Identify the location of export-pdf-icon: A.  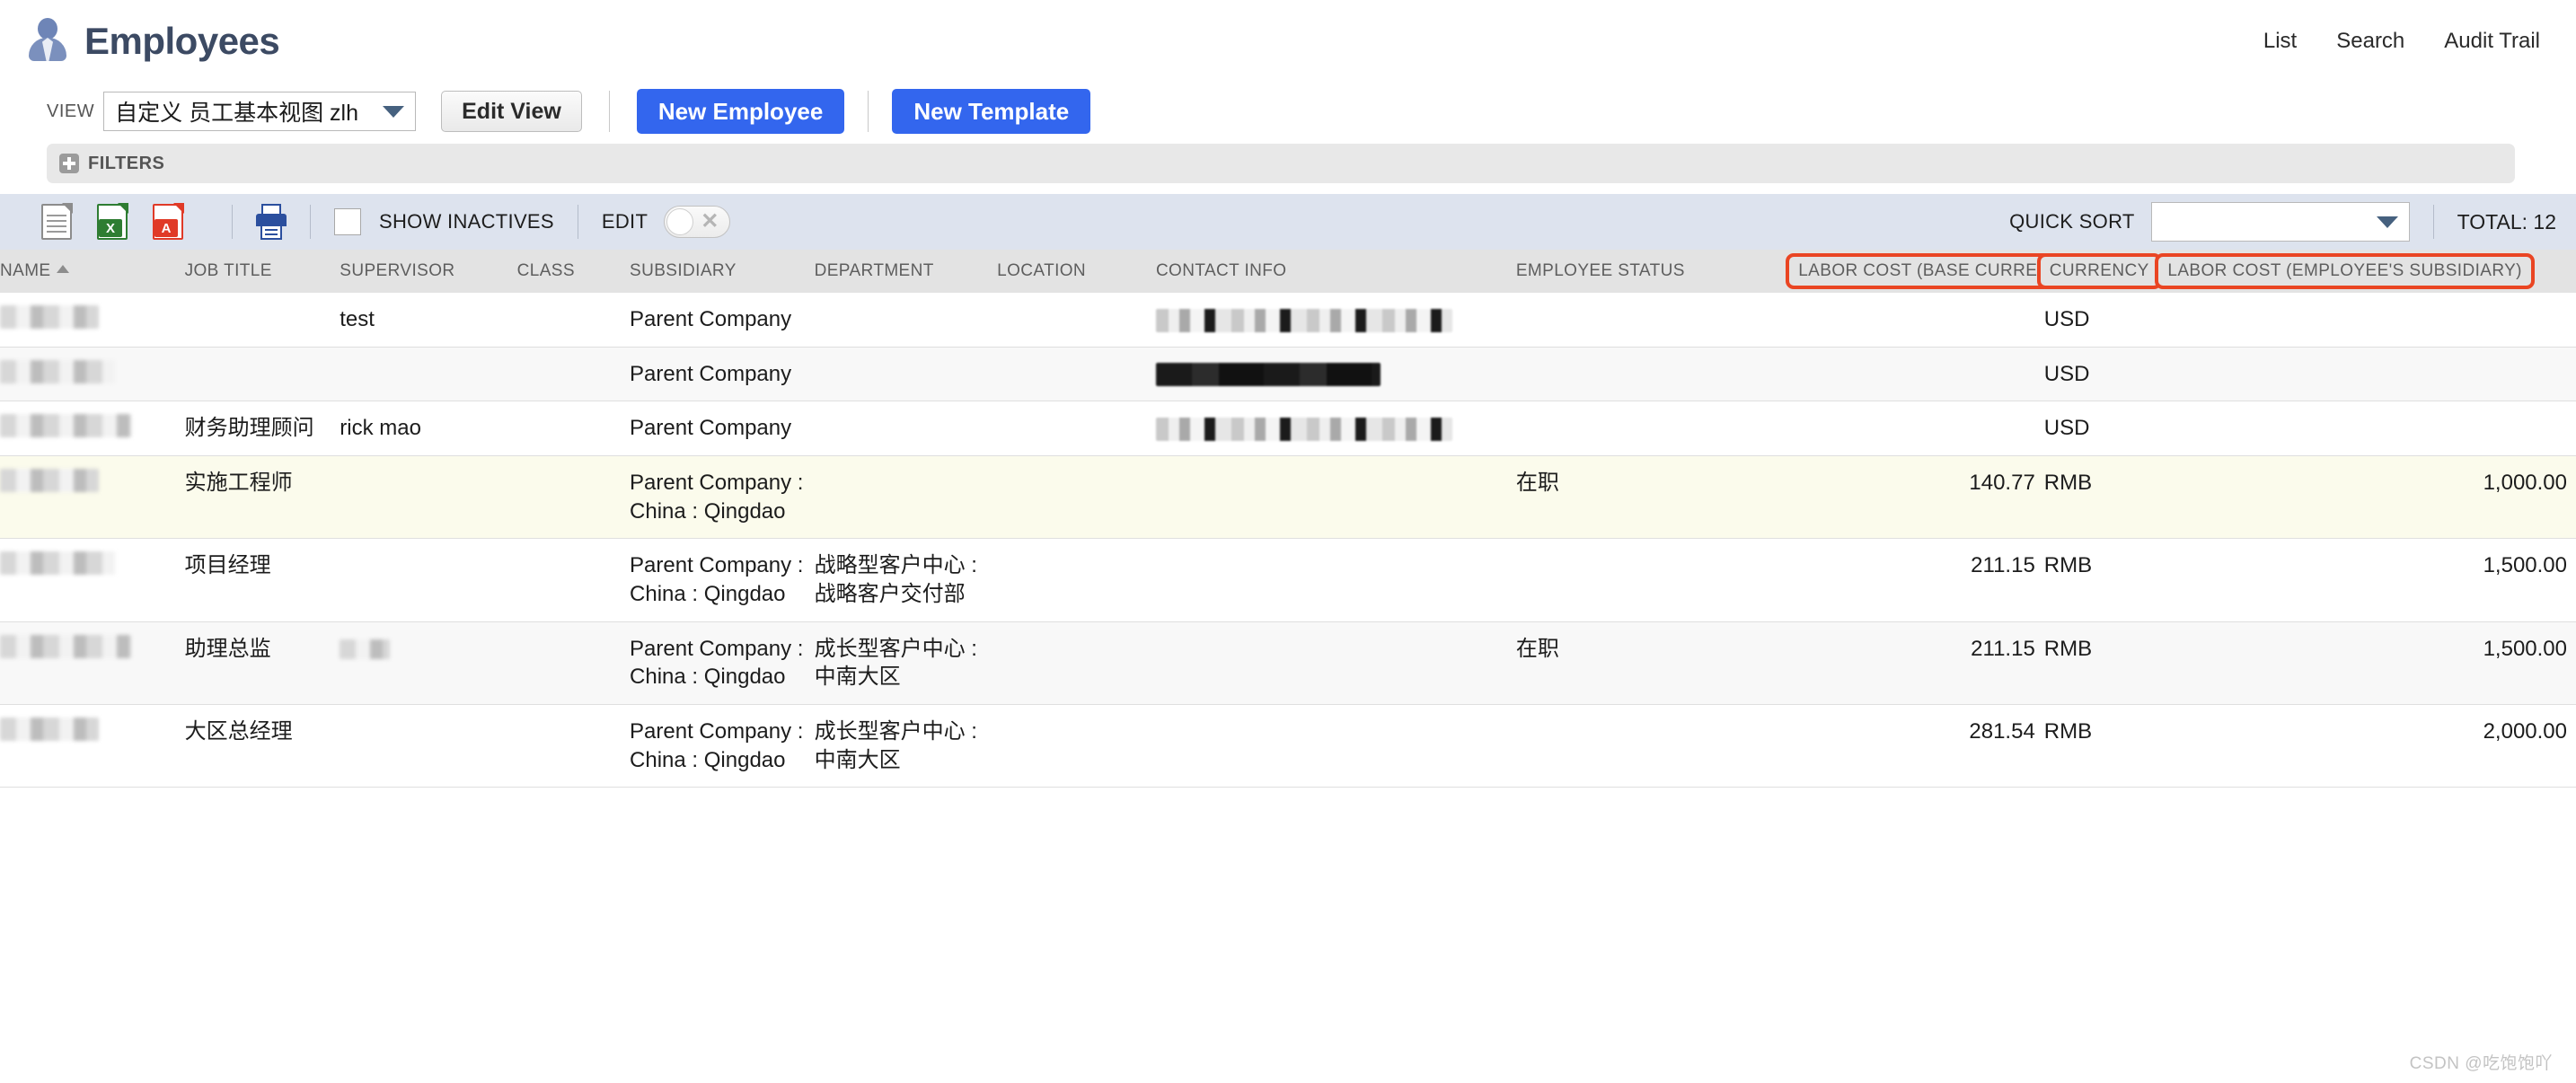
(168, 221).